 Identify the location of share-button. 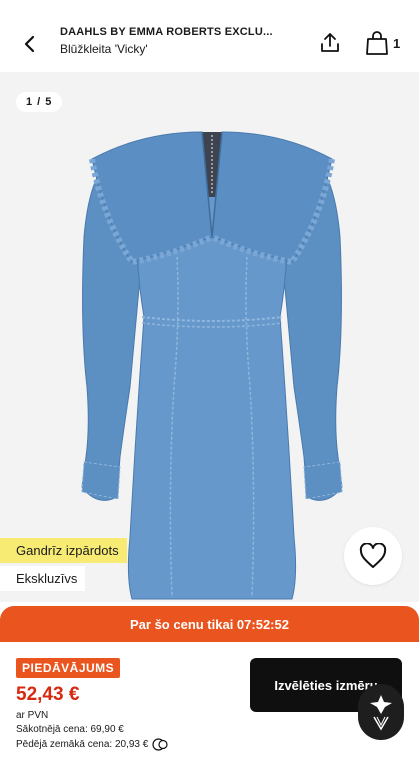
(330, 43).